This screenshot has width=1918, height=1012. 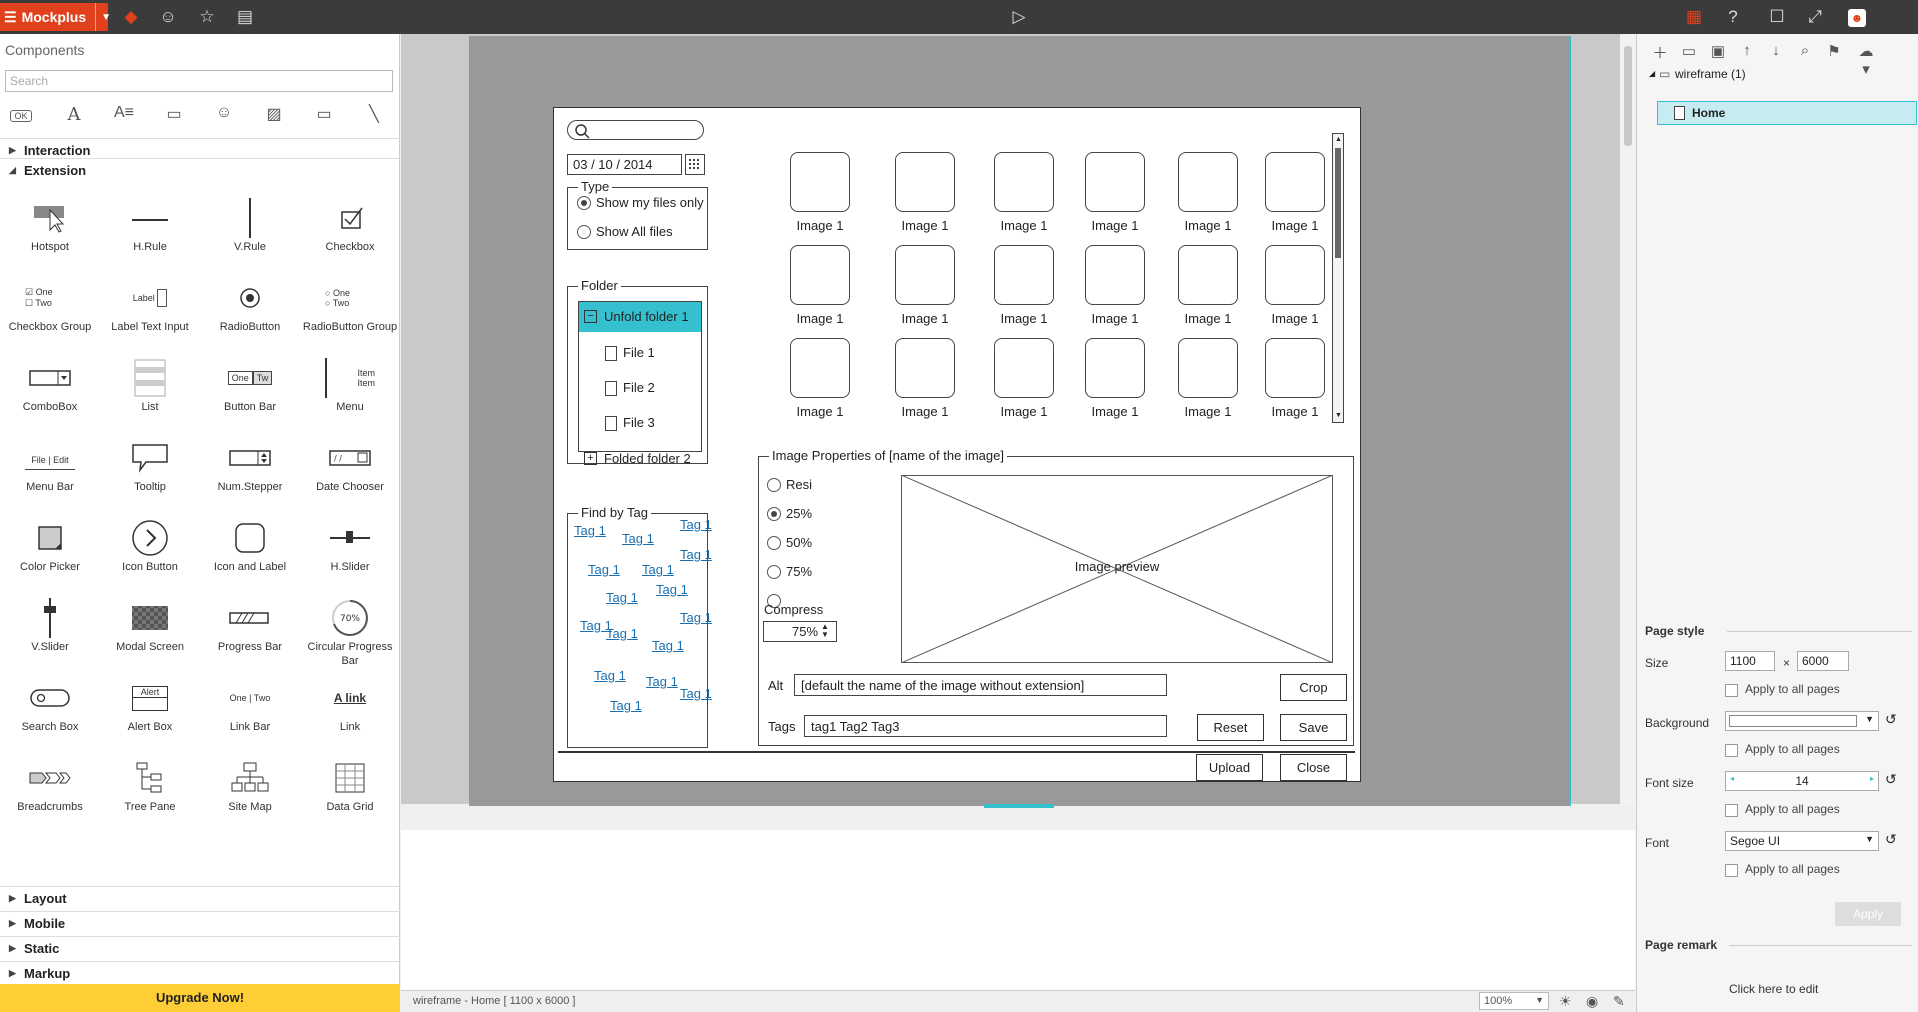 I want to click on component-circular-progress-bar: 70% Circular Progress Bar, so click(x=350, y=631).